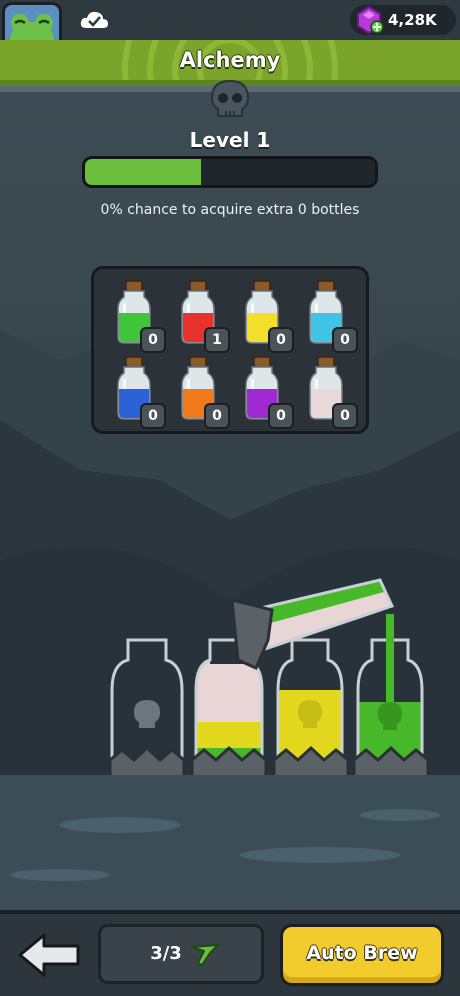 The image size is (460, 996). I want to click on pouring-bottle, so click(312, 624).